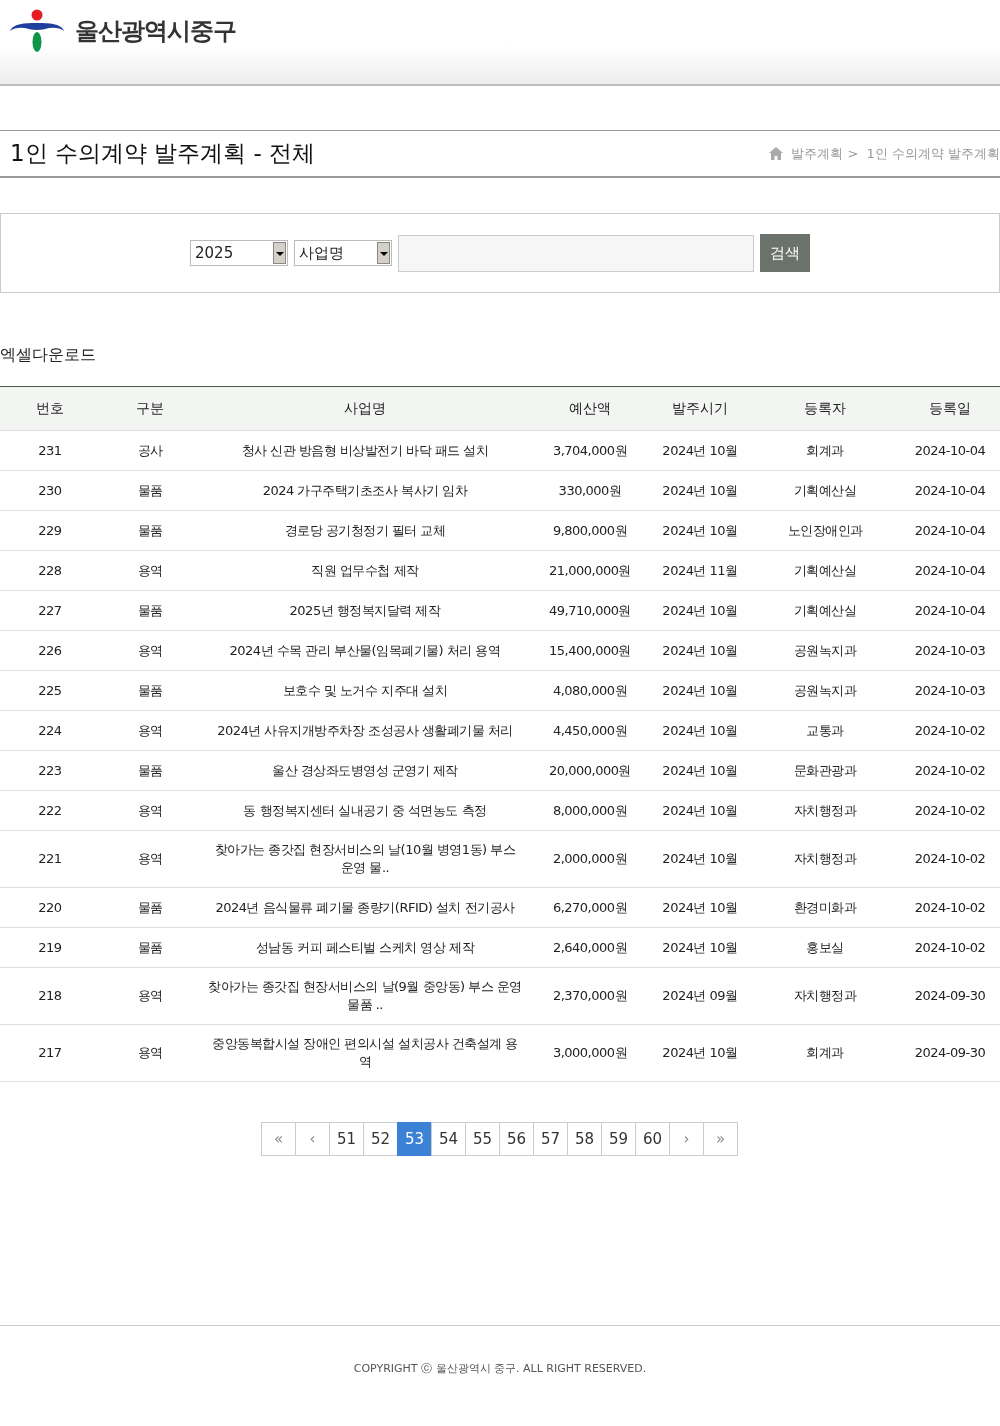 This screenshot has width=1000, height=1426. Describe the element at coordinates (50, 1053) in the screenshot. I see `table-cell: 217` at that location.